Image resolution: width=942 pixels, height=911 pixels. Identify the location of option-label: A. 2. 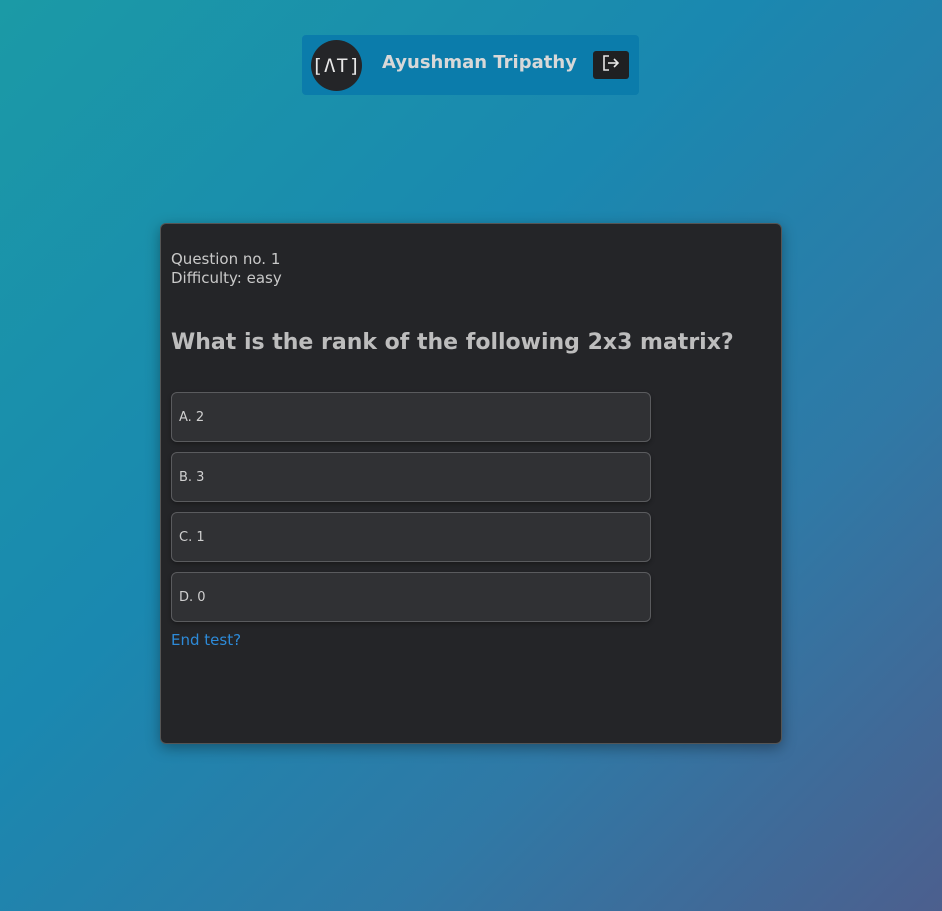
(192, 417).